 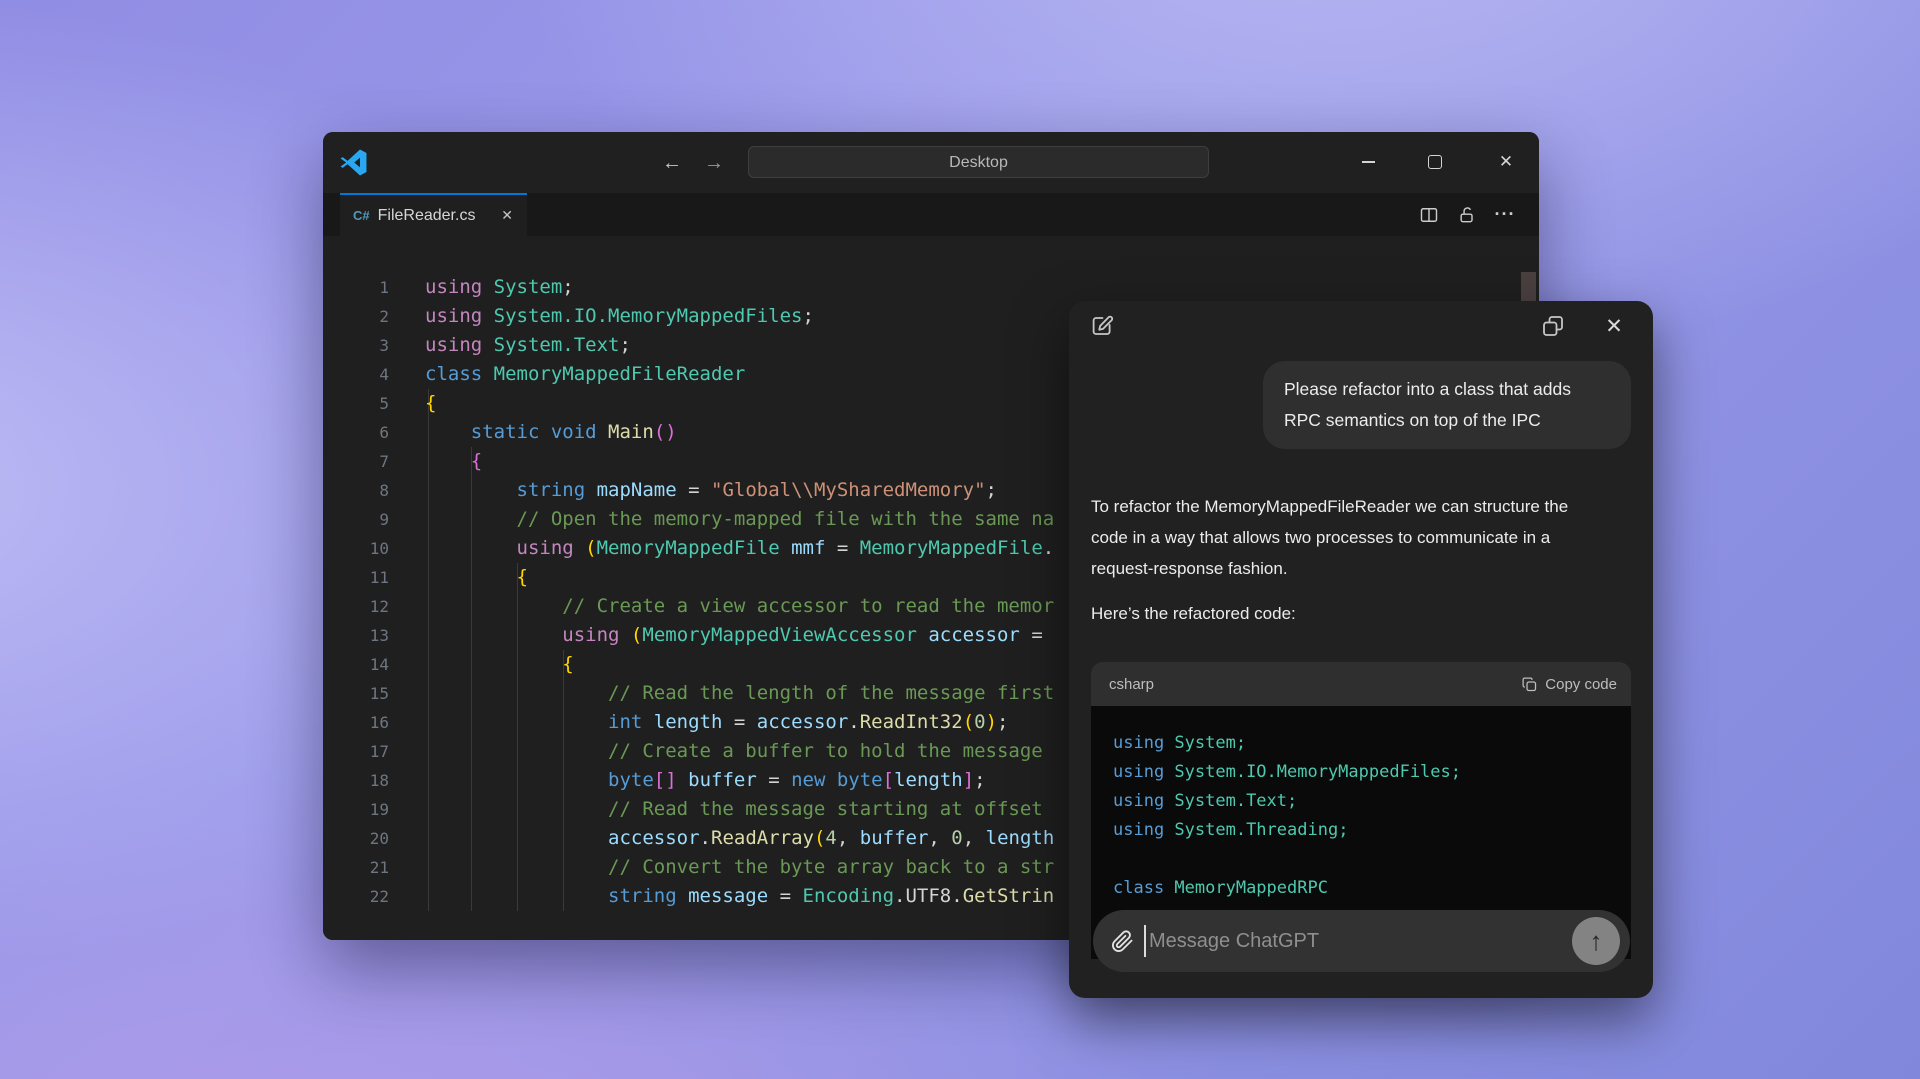 What do you see at coordinates (1234, 940) in the screenshot?
I see `input-placeholder: Message ChatGPT` at bounding box center [1234, 940].